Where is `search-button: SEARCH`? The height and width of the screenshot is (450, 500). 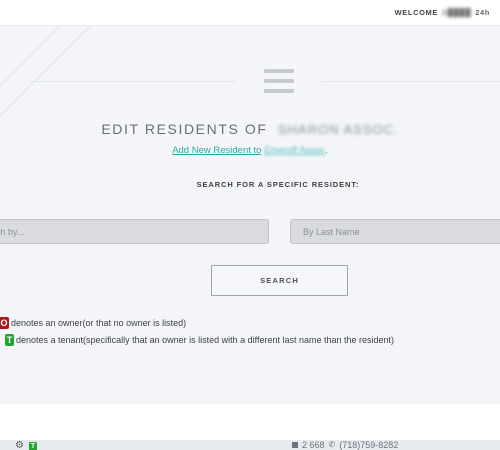
search-button: SEARCH is located at coordinates (279, 280).